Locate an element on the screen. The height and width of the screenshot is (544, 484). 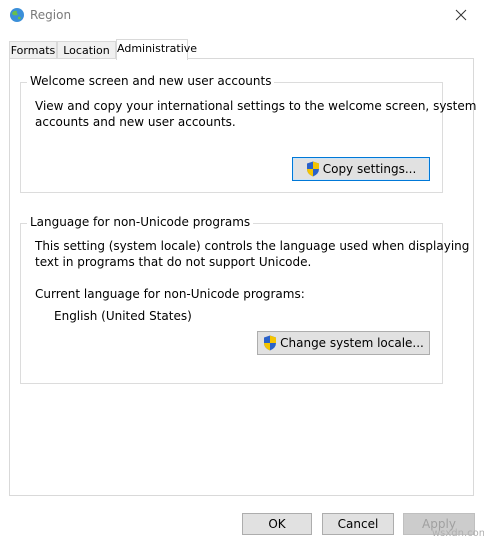
current-language-value: English (United States) is located at coordinates (123, 316).